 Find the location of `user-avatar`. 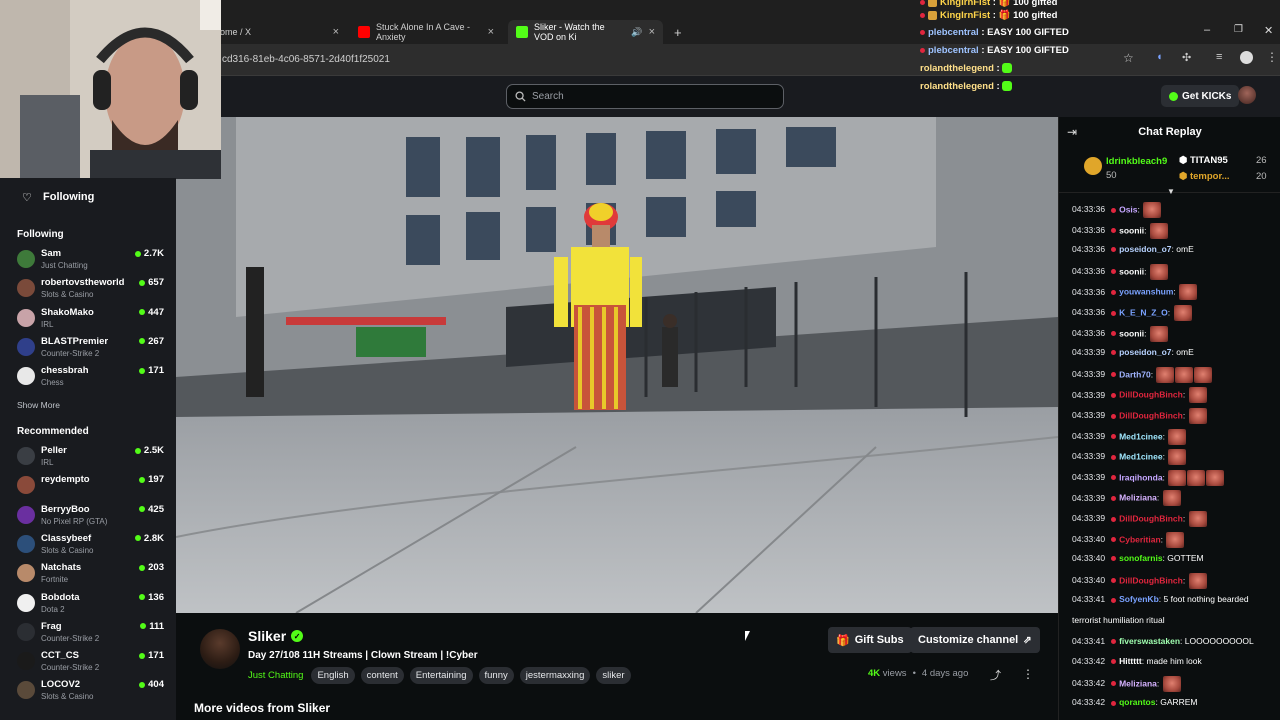

user-avatar is located at coordinates (1247, 95).